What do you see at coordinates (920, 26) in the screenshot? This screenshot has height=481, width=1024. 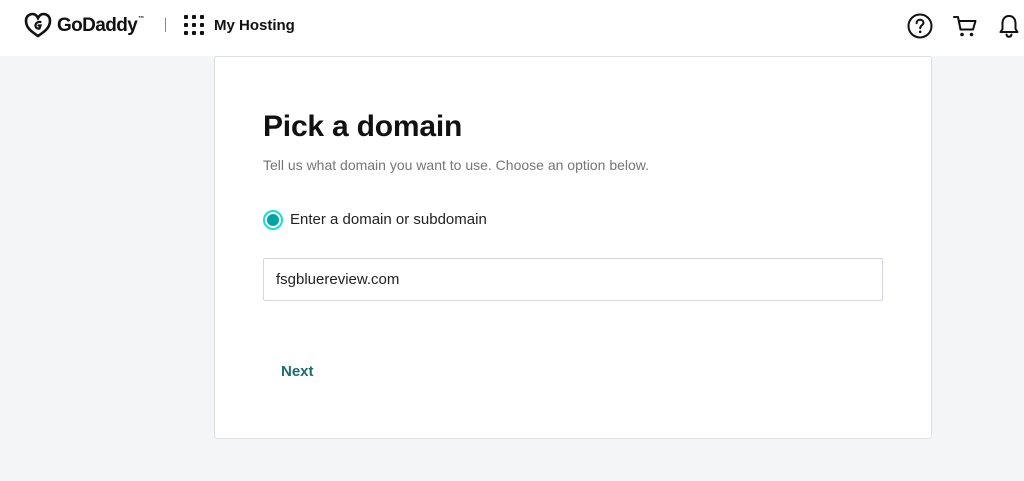 I see `help-icon` at bounding box center [920, 26].